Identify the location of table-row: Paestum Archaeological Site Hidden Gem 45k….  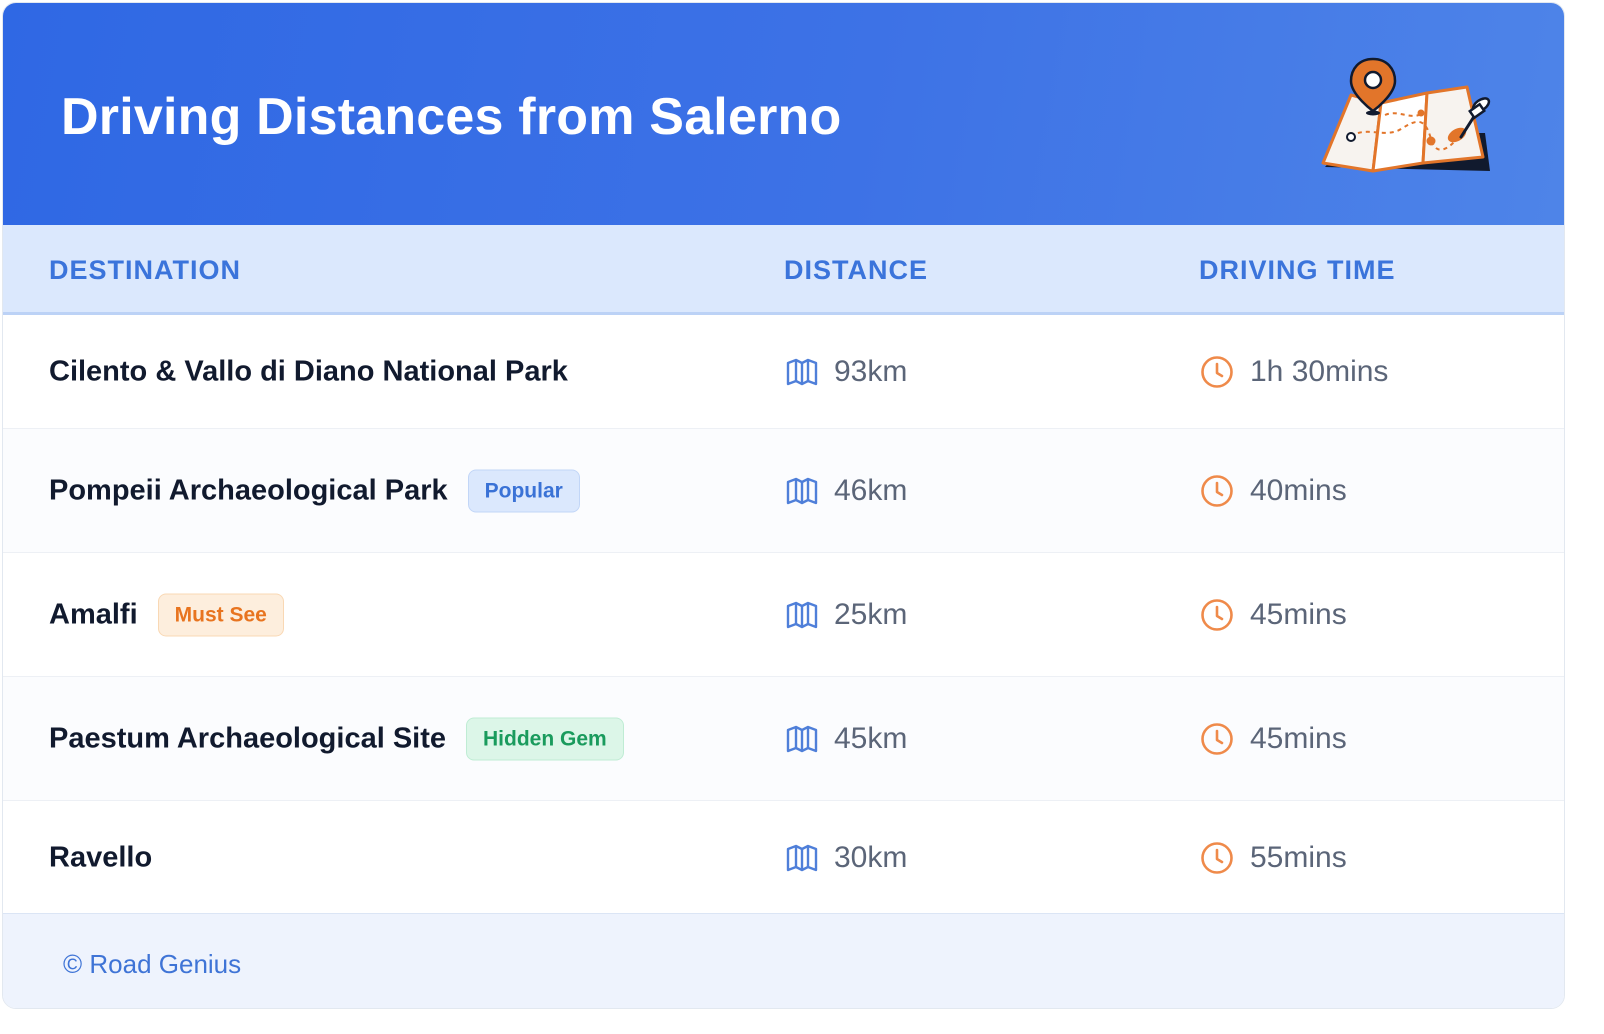
(783, 739).